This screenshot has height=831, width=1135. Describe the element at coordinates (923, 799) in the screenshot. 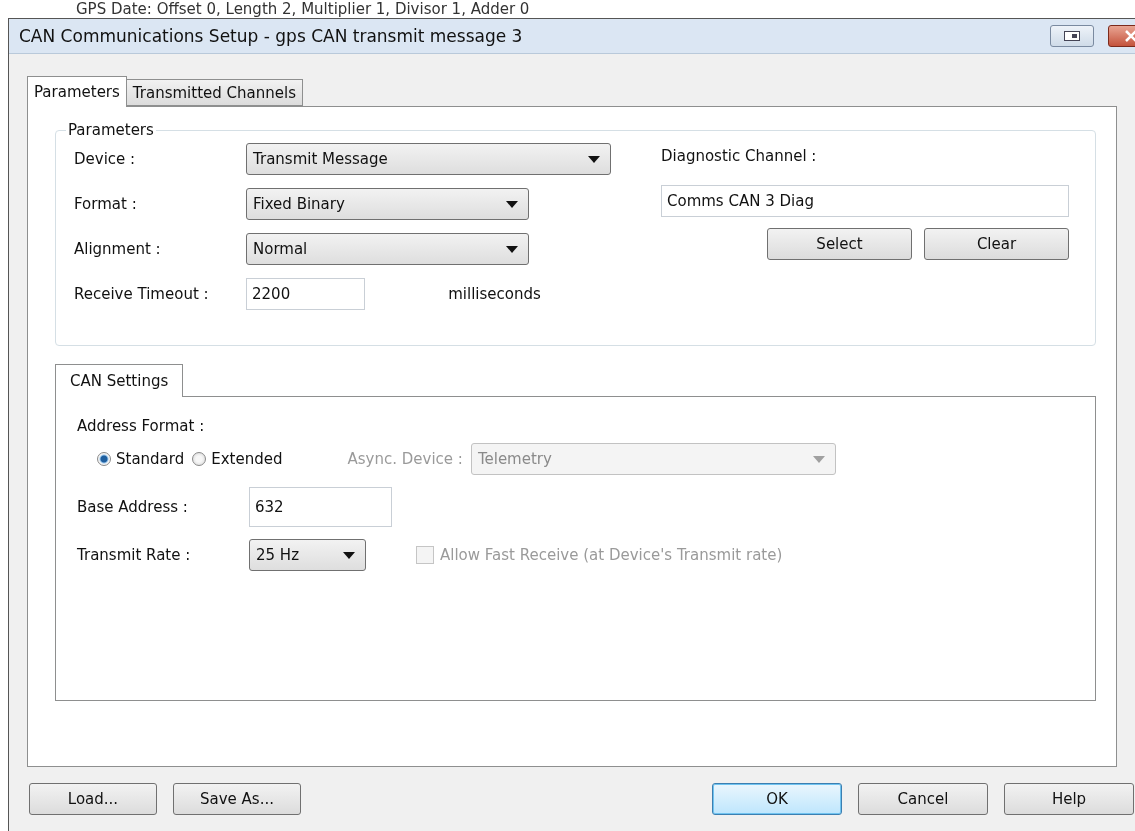

I see `dialog-button: Cancel` at that location.